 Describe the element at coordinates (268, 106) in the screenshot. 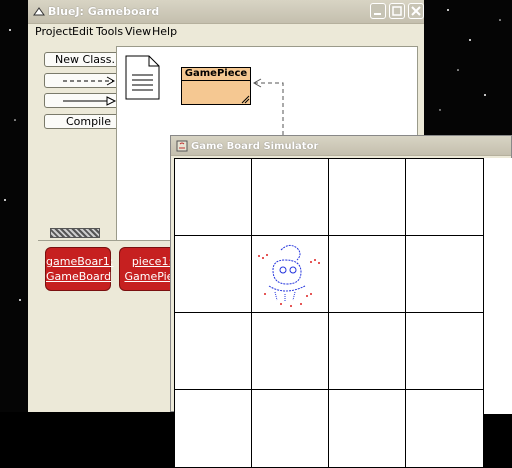

I see `dependency-arrow` at that location.